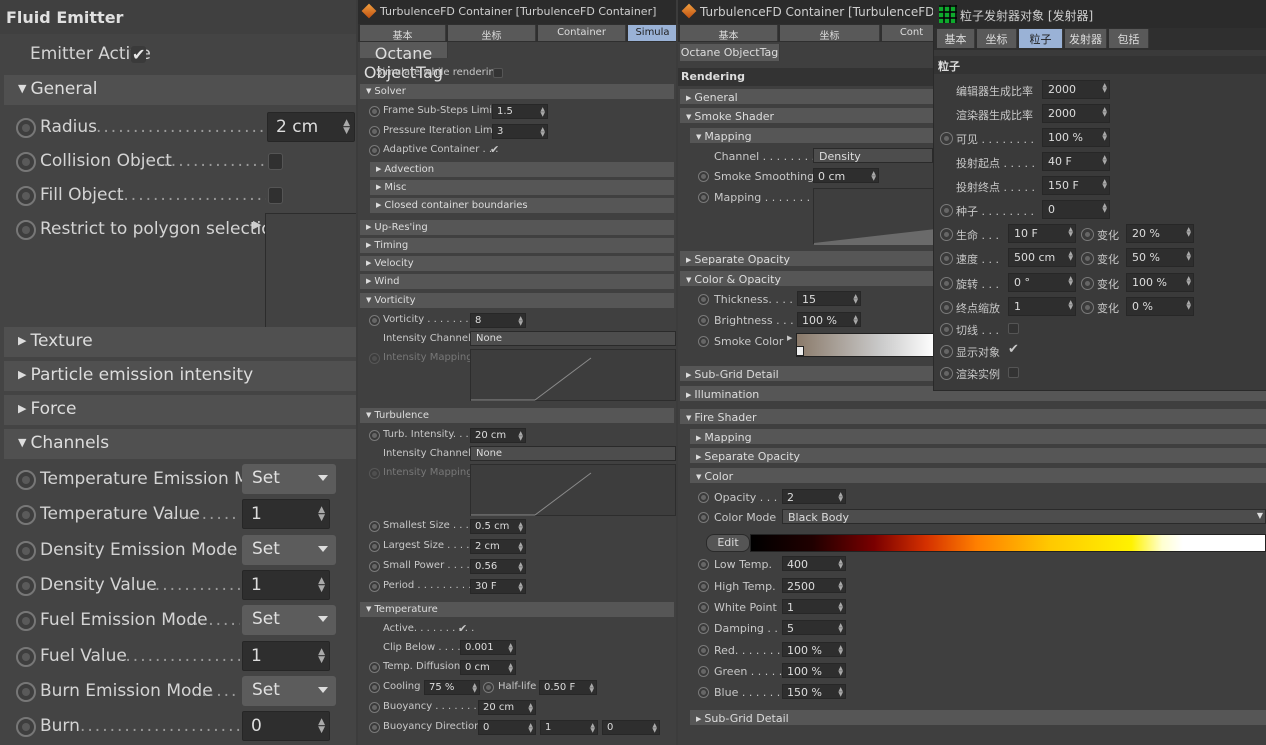 This screenshot has height=745, width=1266. What do you see at coordinates (946, 138) in the screenshot?
I see `visible-radio` at bounding box center [946, 138].